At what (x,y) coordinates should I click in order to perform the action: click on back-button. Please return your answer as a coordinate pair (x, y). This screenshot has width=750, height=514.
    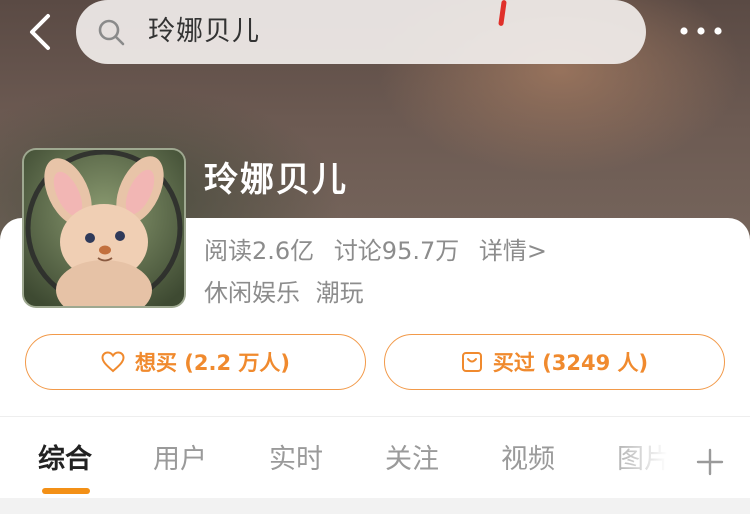
    Looking at the image, I should click on (42, 32).